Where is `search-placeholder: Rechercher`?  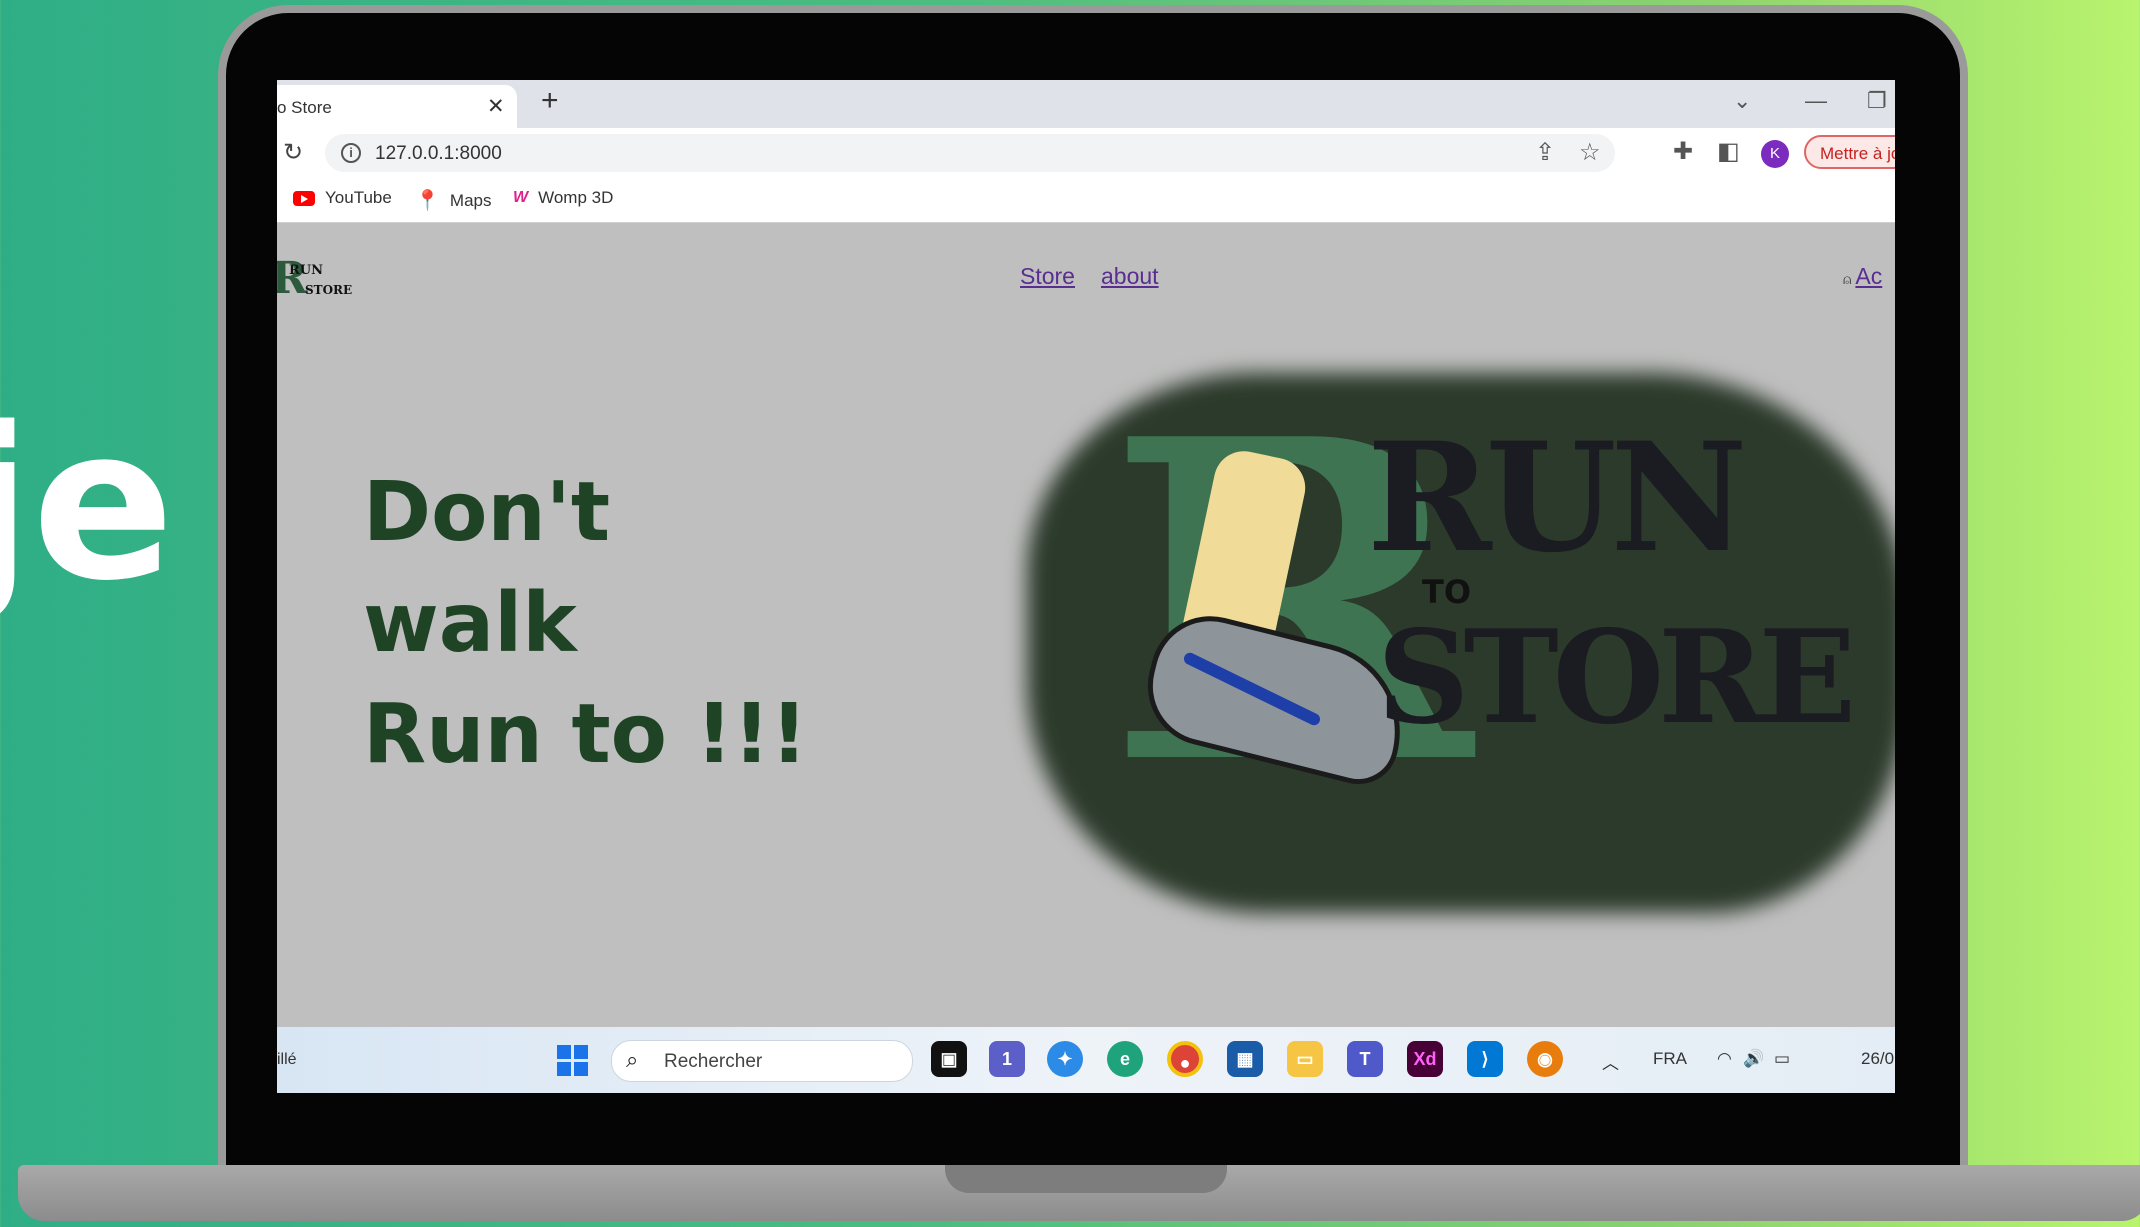 search-placeholder: Rechercher is located at coordinates (713, 1061).